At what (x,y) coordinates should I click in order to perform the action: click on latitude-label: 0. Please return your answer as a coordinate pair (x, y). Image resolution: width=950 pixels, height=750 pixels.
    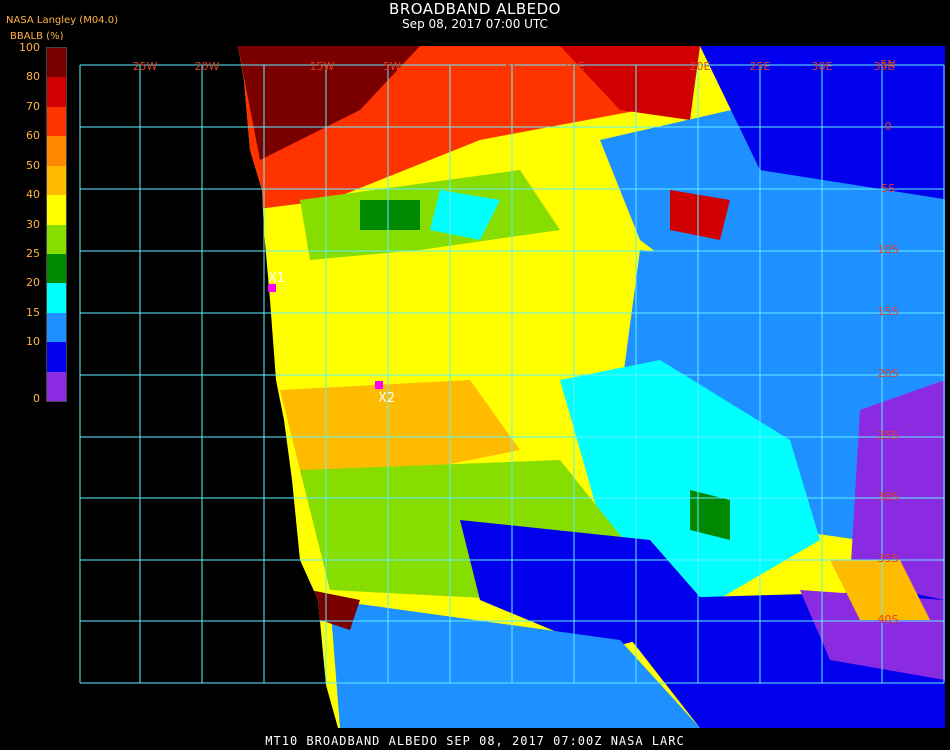
    Looking at the image, I should click on (888, 126).